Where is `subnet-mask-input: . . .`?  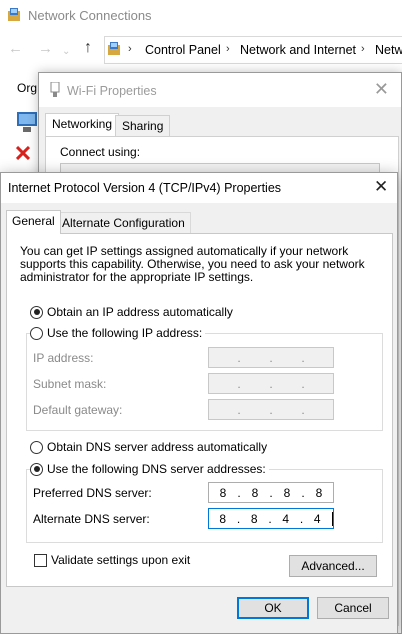
subnet-mask-input: . . . is located at coordinates (271, 383).